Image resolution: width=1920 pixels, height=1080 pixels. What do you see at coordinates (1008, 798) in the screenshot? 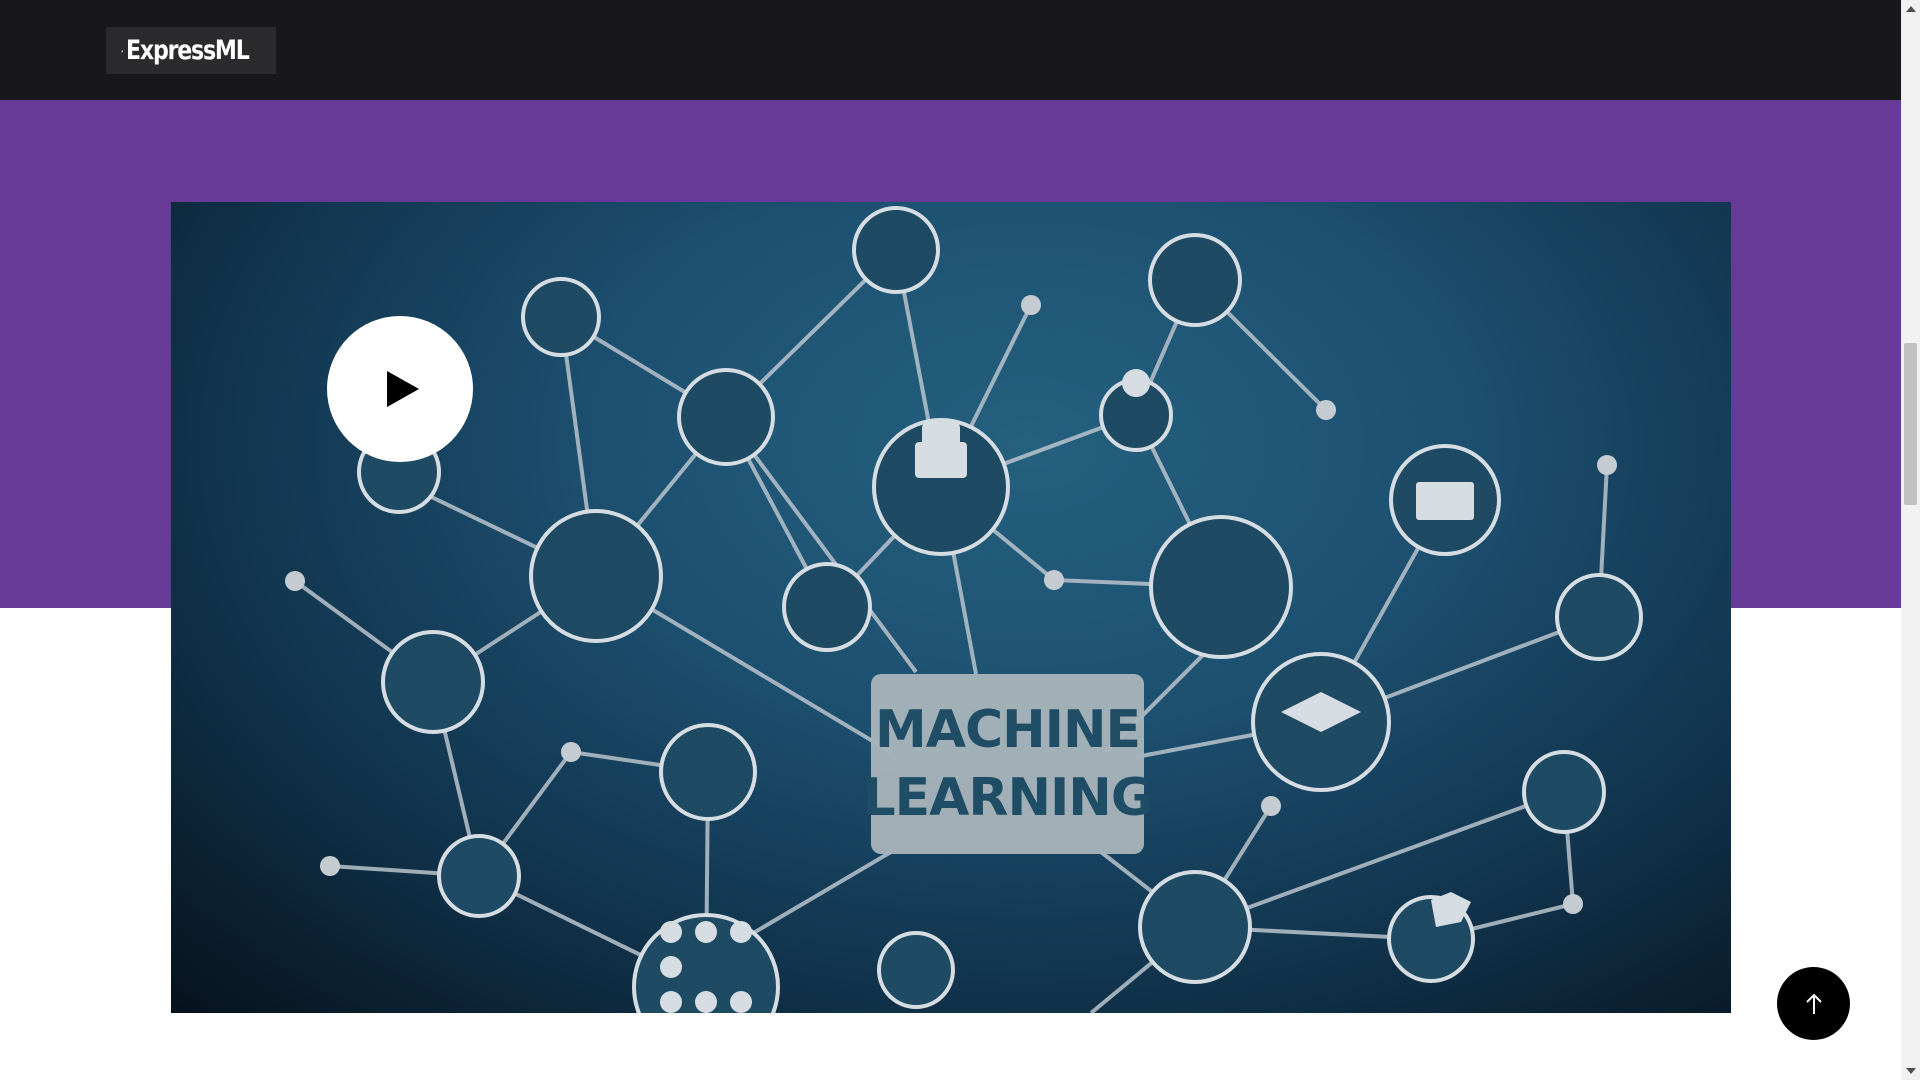
I see `title-line-2: LEARNING` at bounding box center [1008, 798].